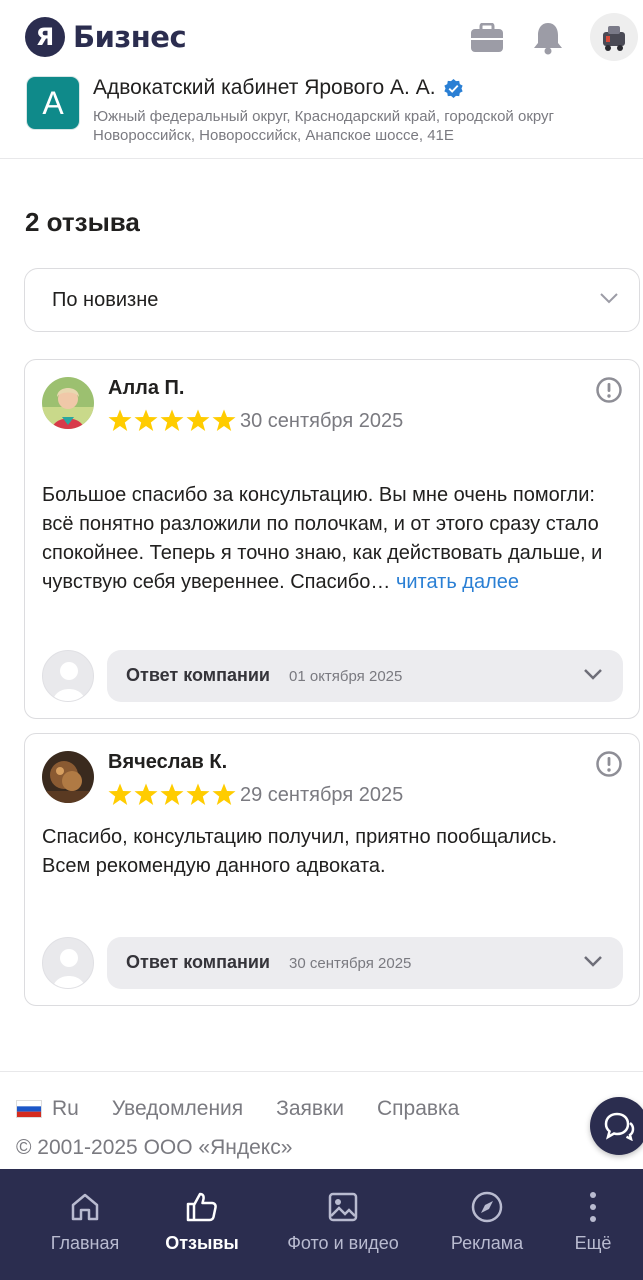  What do you see at coordinates (418, 1109) in the screenshot?
I see `footer-link-help: Справка` at bounding box center [418, 1109].